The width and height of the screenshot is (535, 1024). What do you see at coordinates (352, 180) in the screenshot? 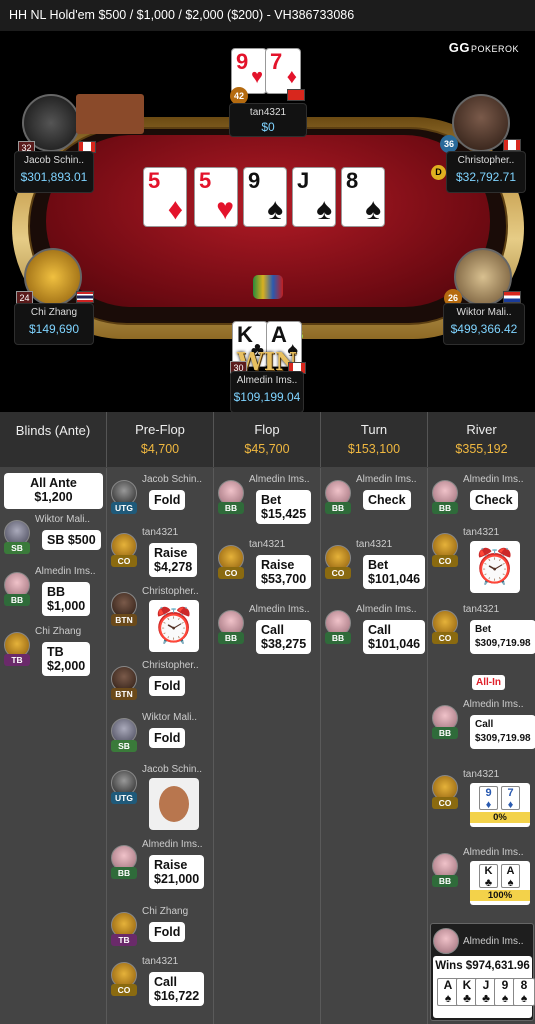
I see `card-rank: 8` at bounding box center [352, 180].